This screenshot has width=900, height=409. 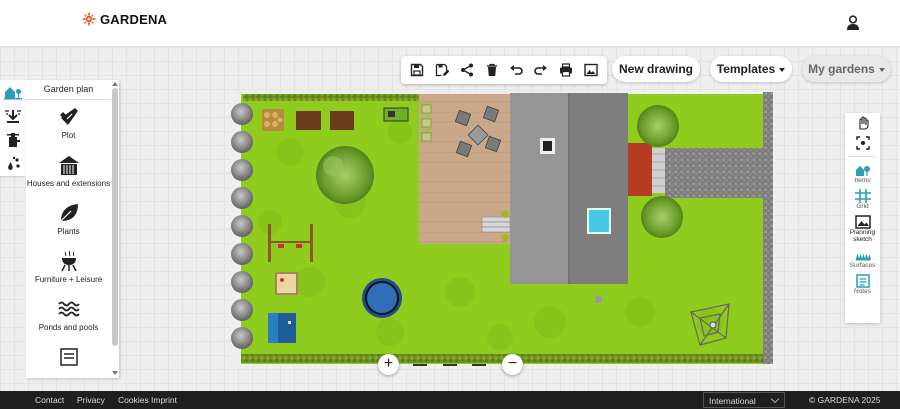 I want to click on left-icon-rail, so click(x=13, y=128).